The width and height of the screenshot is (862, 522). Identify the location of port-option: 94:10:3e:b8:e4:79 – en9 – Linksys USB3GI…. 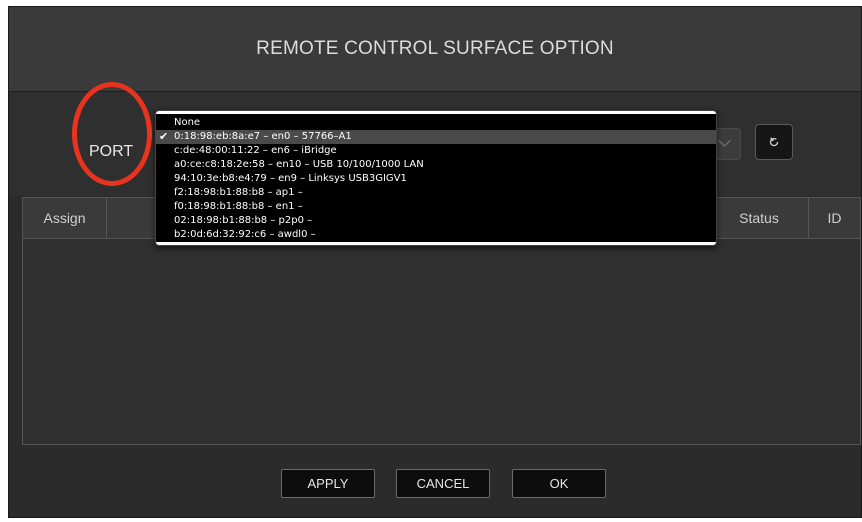
(436, 179).